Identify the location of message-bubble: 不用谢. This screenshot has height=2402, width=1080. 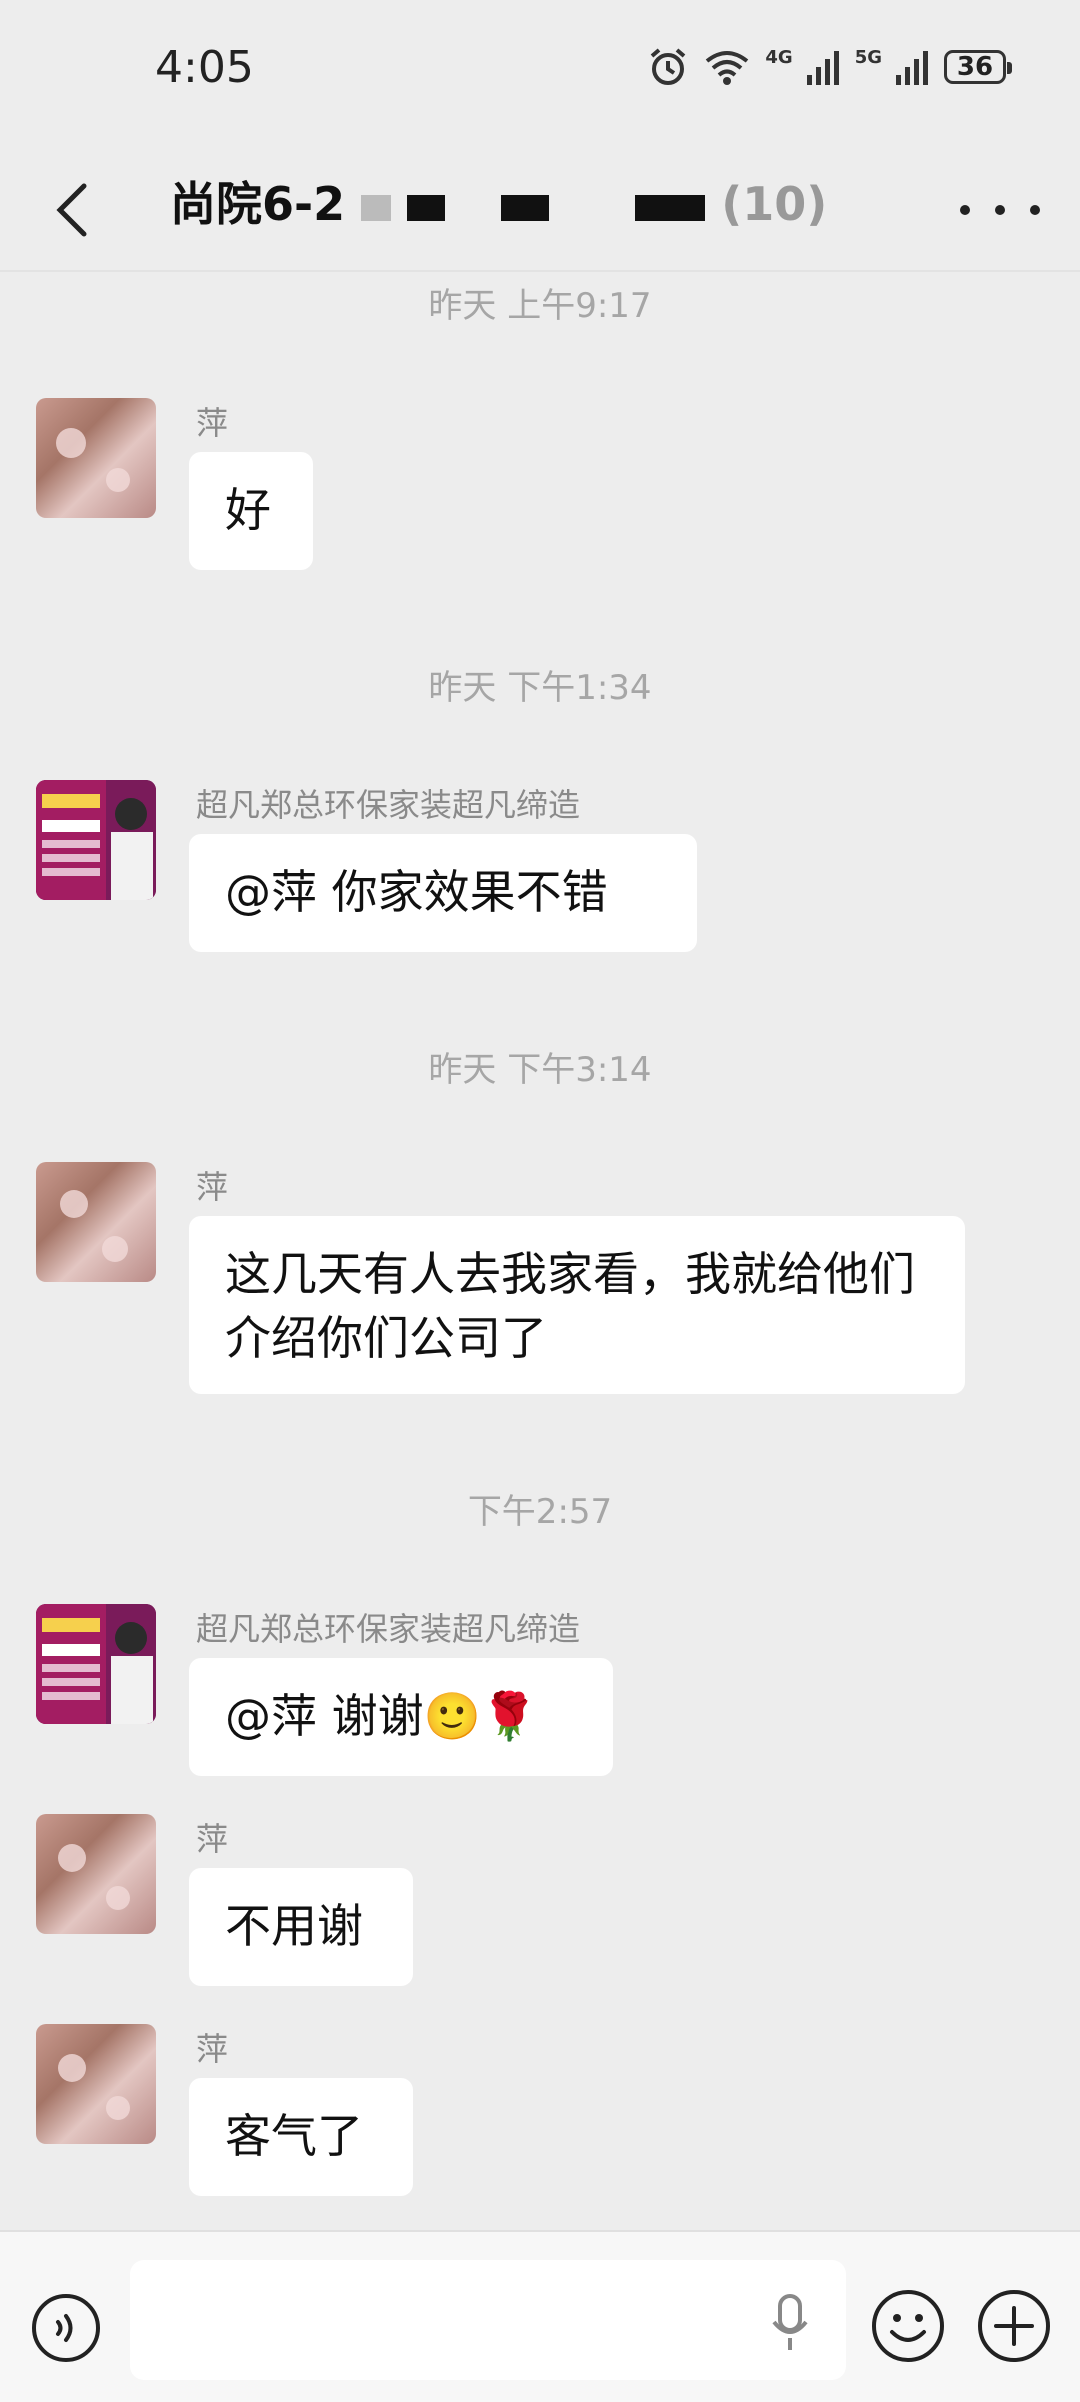
(301, 1927).